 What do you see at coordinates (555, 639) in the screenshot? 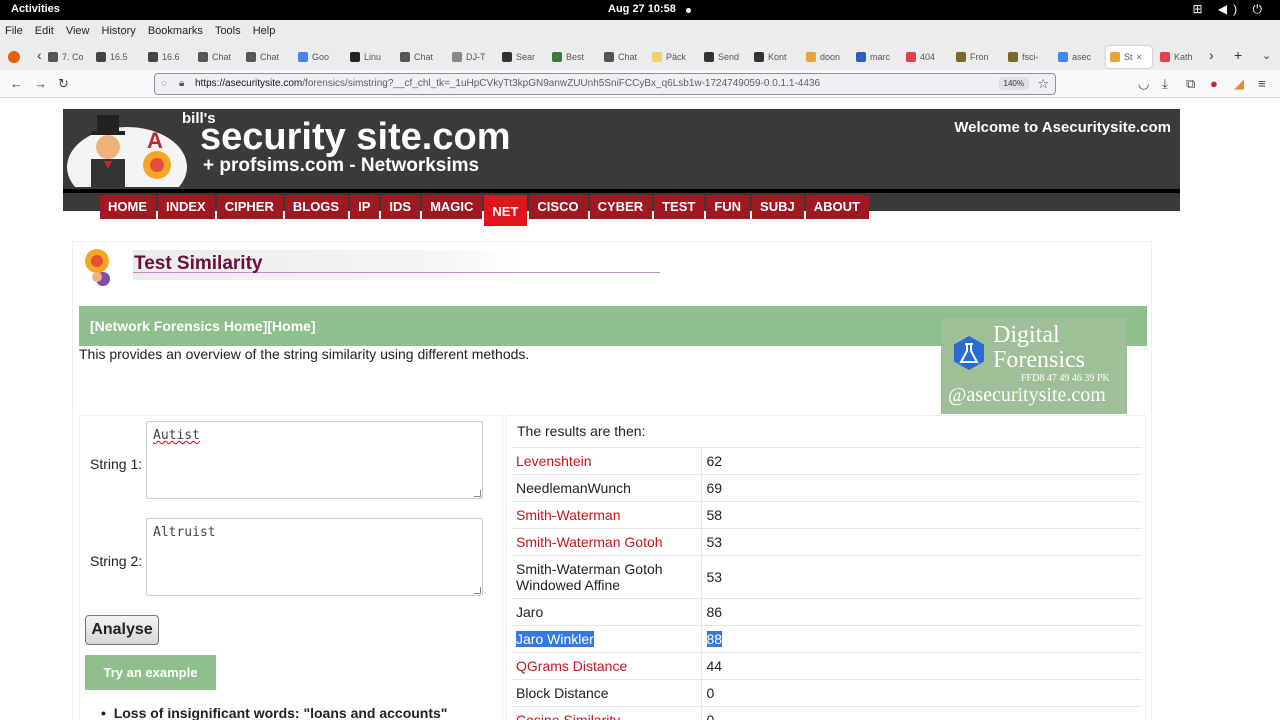
I see `method-link: Jaro Winkler` at bounding box center [555, 639].